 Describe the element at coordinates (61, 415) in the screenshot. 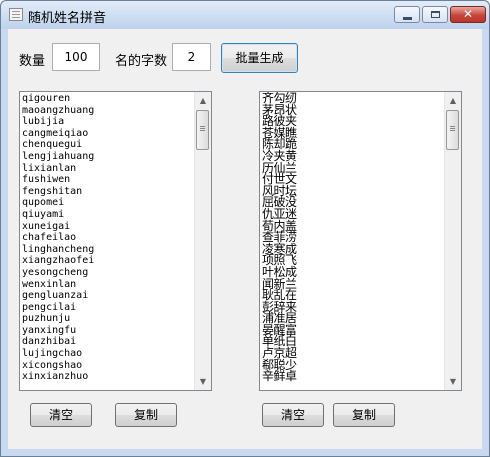

I see `left-clear-button: 清空` at that location.